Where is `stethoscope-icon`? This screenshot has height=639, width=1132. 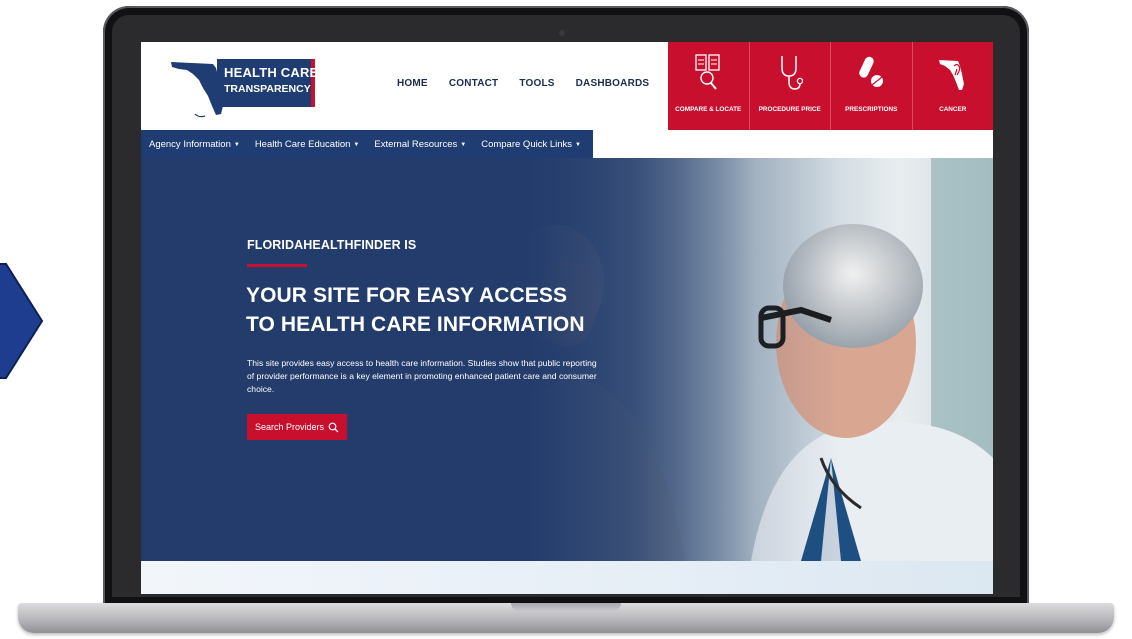 stethoscope-icon is located at coordinates (792, 73).